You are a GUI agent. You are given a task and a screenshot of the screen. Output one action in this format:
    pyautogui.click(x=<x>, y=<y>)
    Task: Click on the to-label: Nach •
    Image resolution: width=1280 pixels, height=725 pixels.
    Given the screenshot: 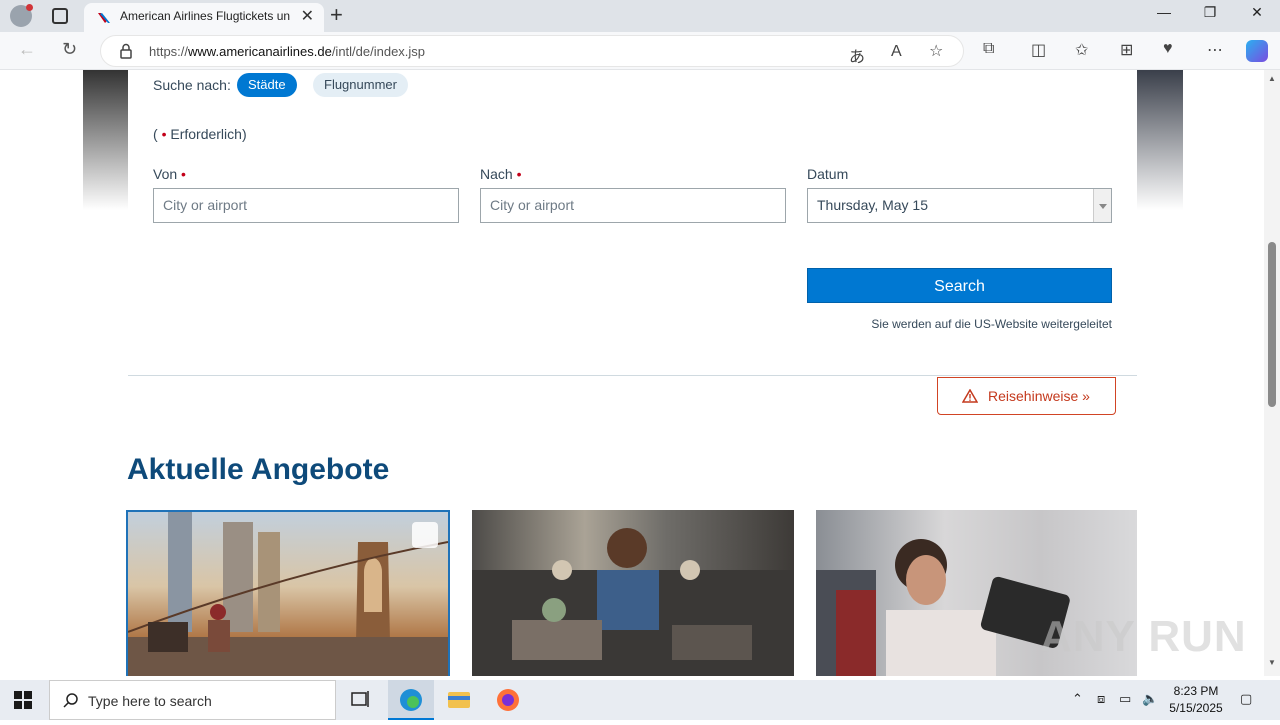 What is the action you would take?
    pyautogui.click(x=501, y=174)
    